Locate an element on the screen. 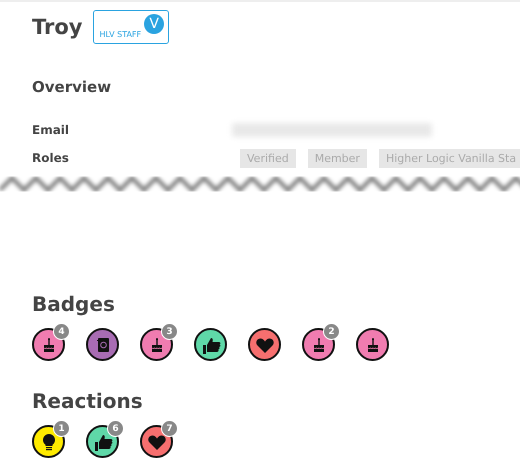 This screenshot has width=520, height=462. user-name: Troy is located at coordinates (57, 27).